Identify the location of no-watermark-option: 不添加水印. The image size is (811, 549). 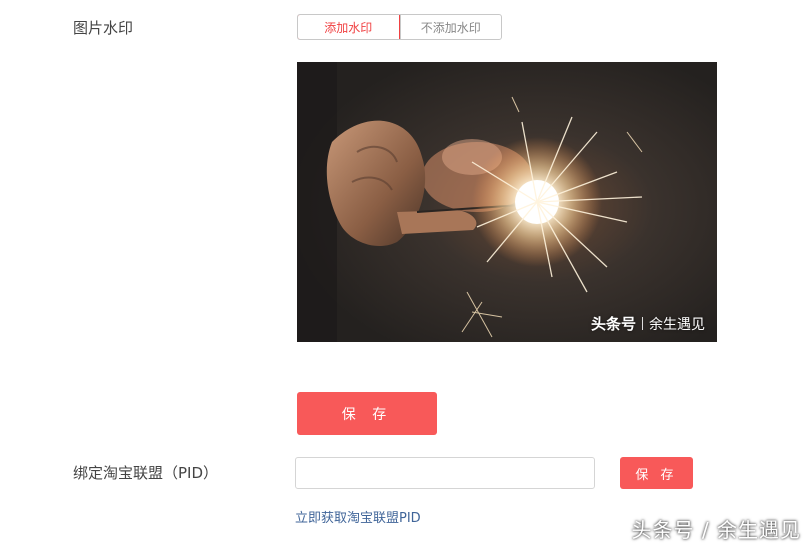
(450, 27).